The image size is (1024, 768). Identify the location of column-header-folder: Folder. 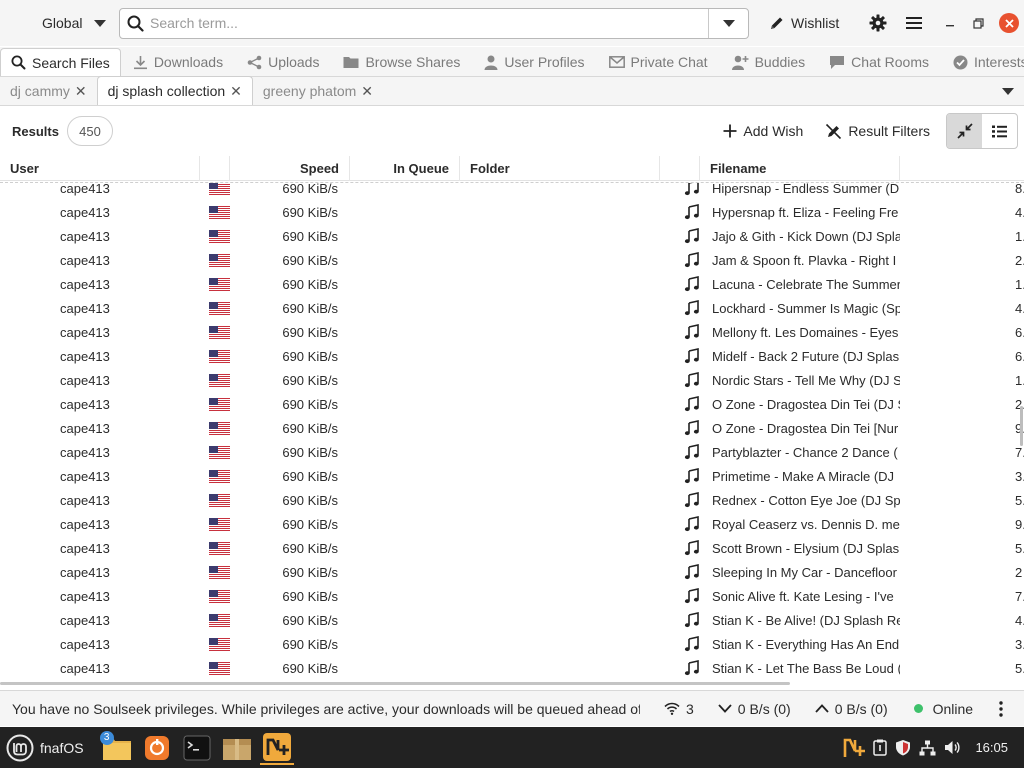
(560, 168).